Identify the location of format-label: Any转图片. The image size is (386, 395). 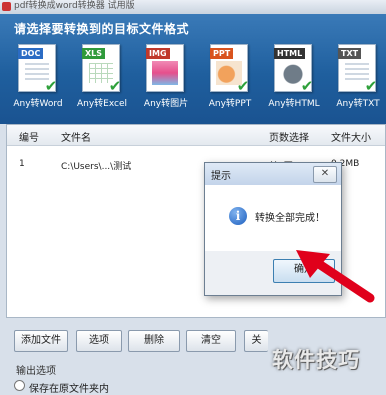
(166, 104).